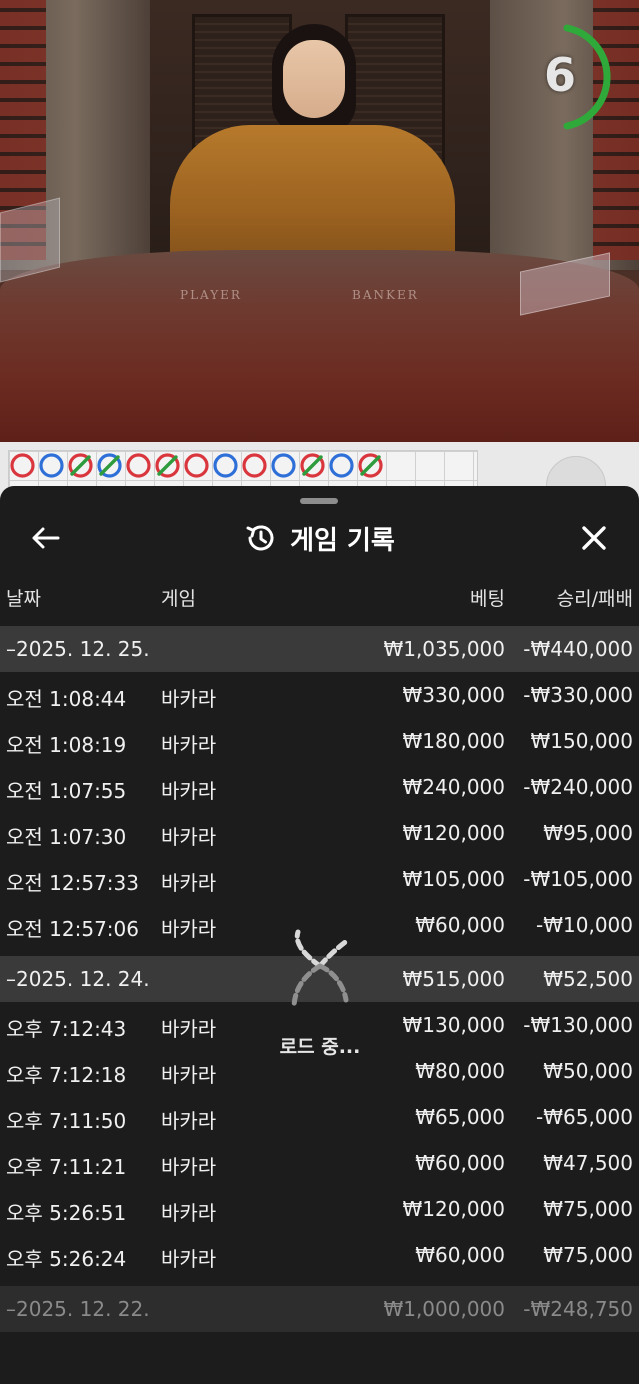  What do you see at coordinates (559, 75) in the screenshot?
I see `countdown-timer: 6` at bounding box center [559, 75].